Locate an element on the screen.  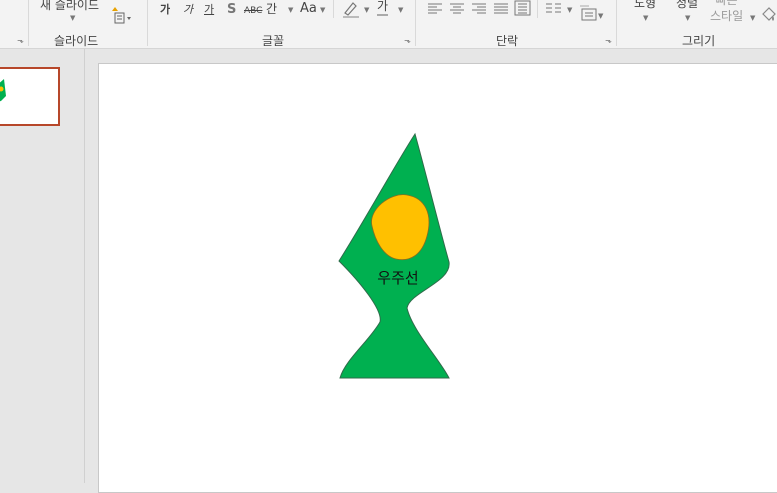
rocket-shape-text: 우주선 is located at coordinates (398, 277).